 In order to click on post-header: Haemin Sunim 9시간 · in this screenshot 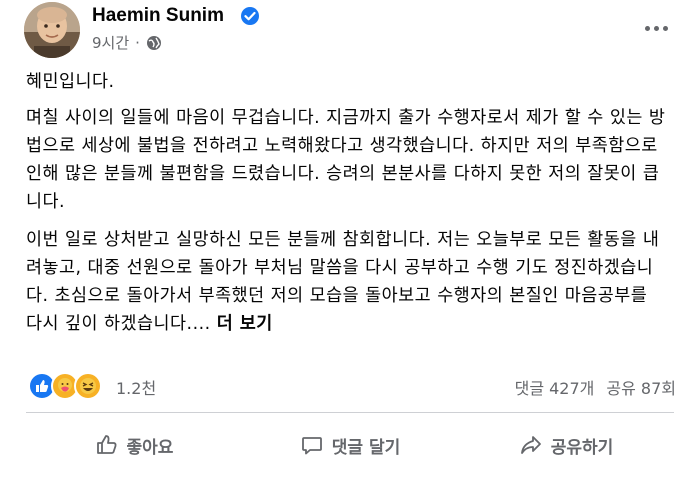, I will do `click(350, 31)`.